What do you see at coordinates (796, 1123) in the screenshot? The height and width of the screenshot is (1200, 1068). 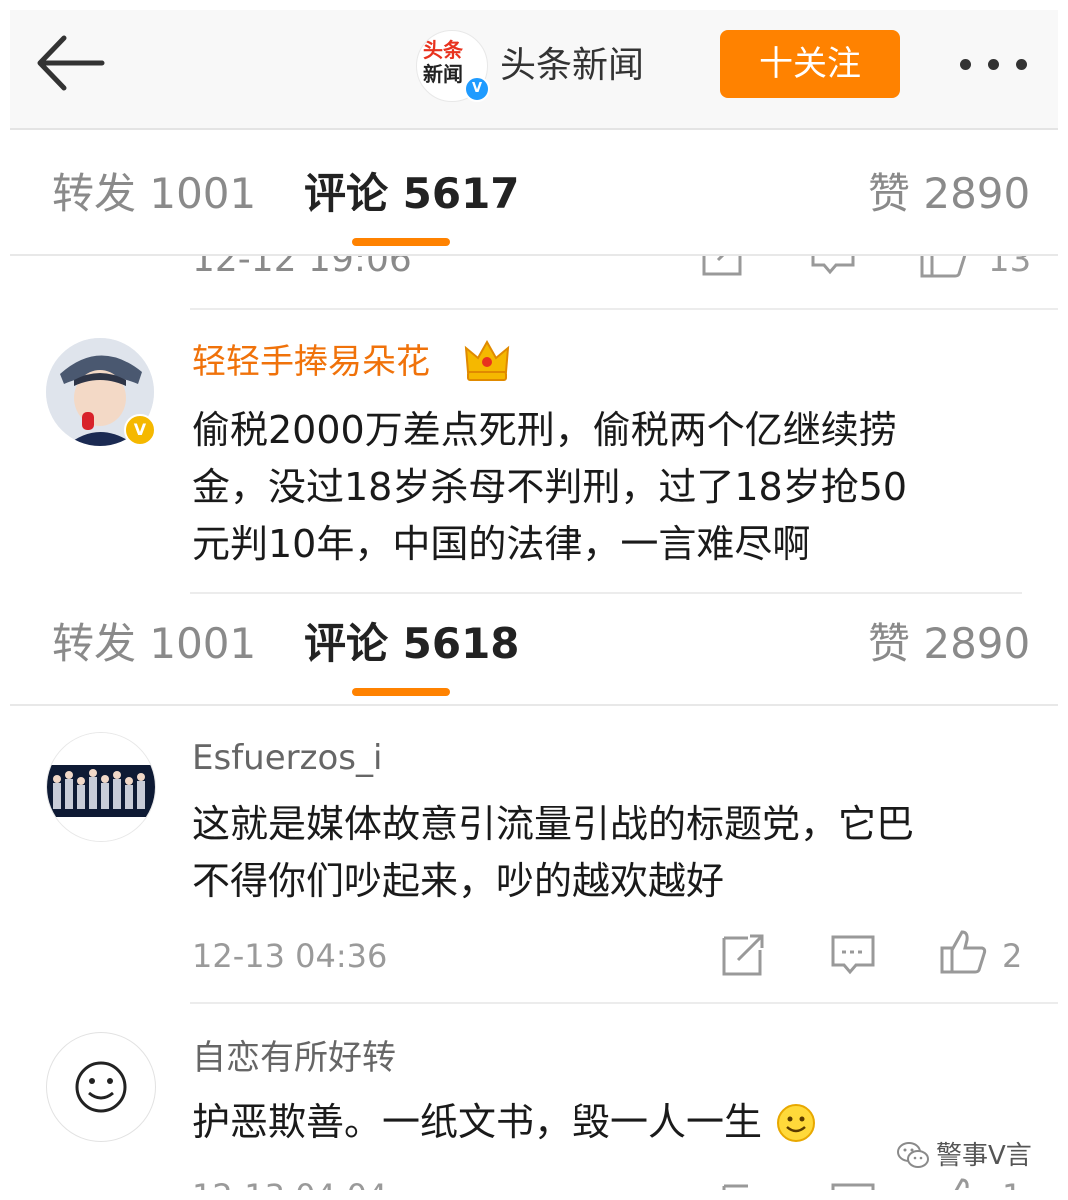 I see `smiley-emoji-icon` at bounding box center [796, 1123].